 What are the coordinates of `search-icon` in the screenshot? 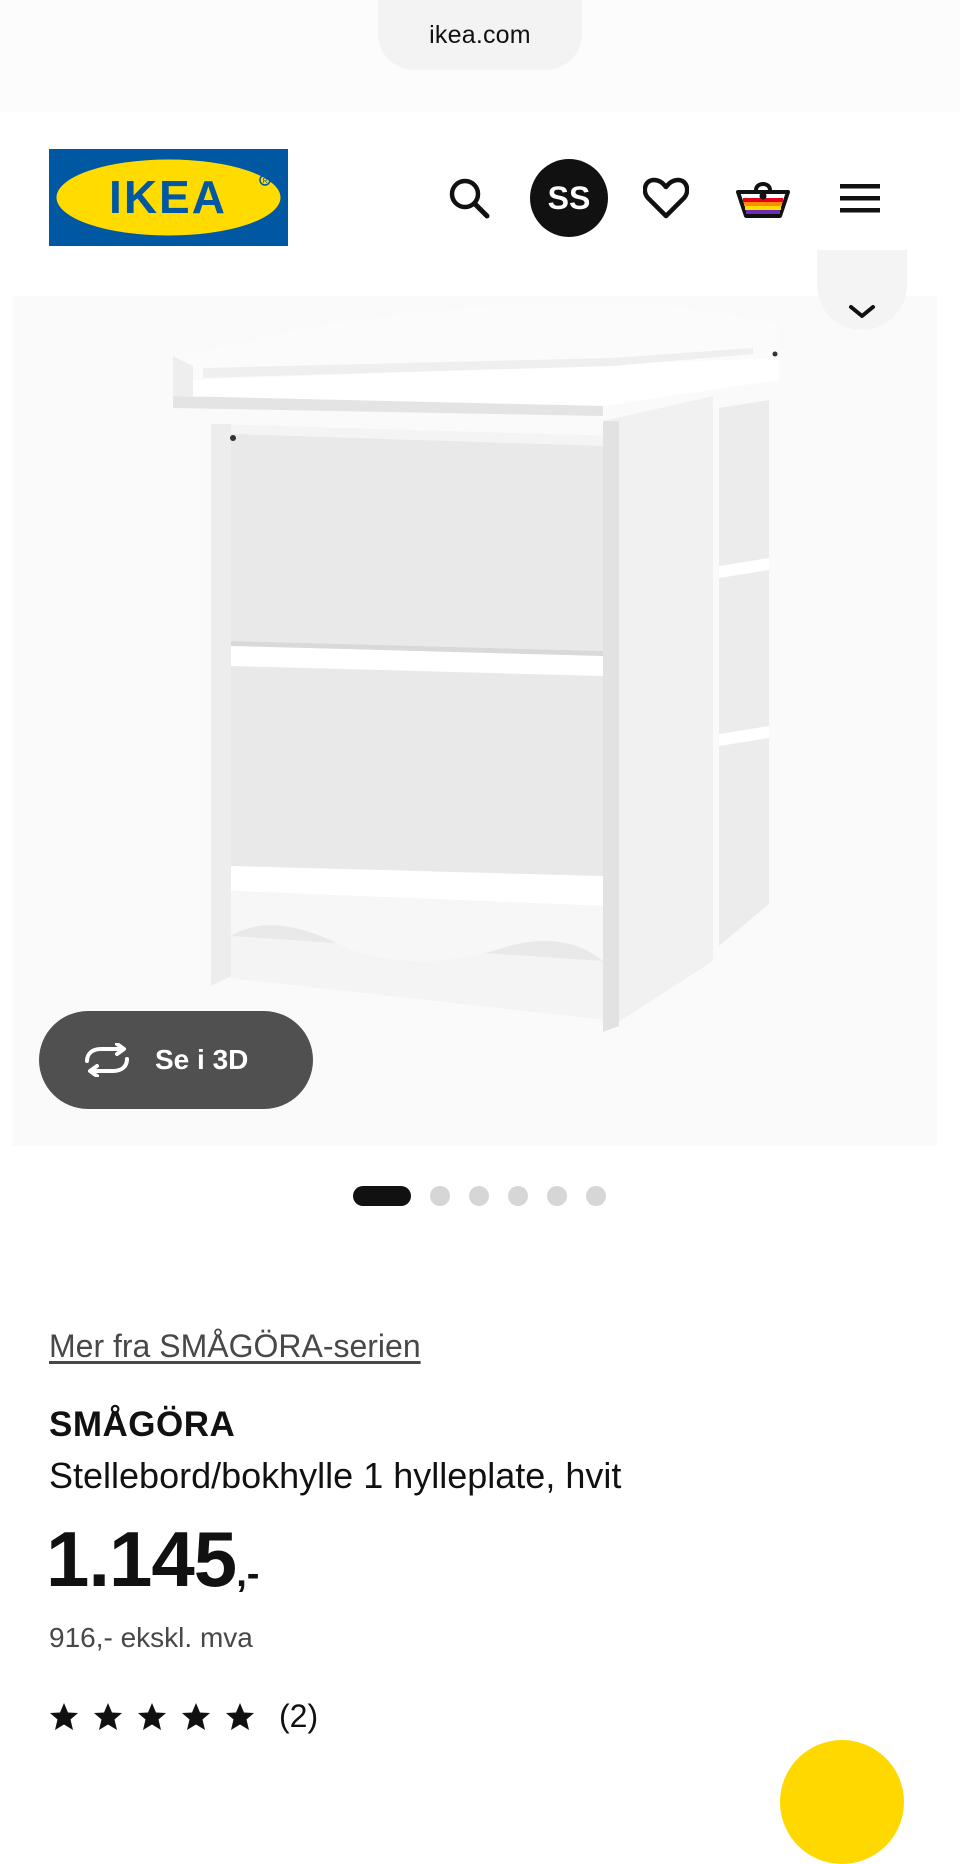 It's located at (469, 198).